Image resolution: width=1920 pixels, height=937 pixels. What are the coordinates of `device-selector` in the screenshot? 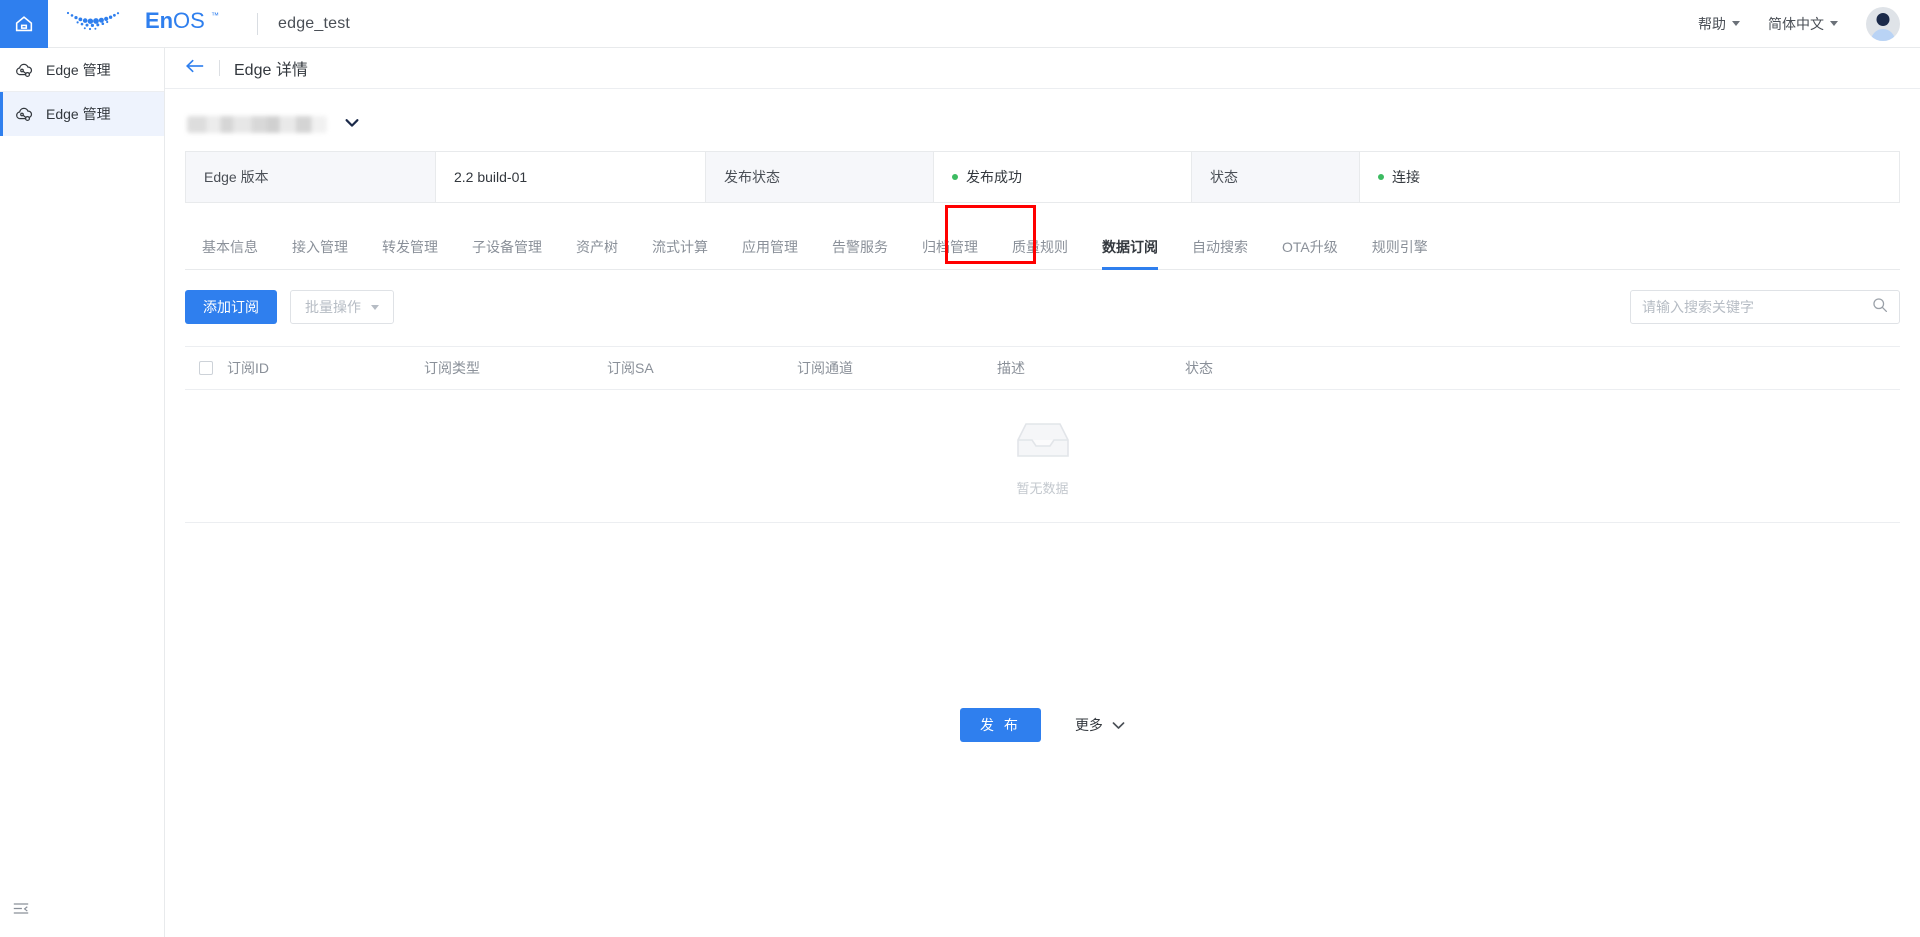 It's located at (1042, 124).